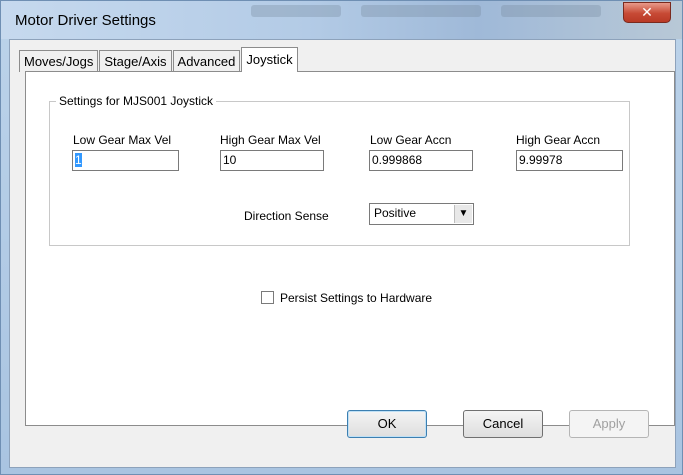 The width and height of the screenshot is (683, 475). What do you see at coordinates (503, 424) in the screenshot?
I see `cancel-button: Cancel` at bounding box center [503, 424].